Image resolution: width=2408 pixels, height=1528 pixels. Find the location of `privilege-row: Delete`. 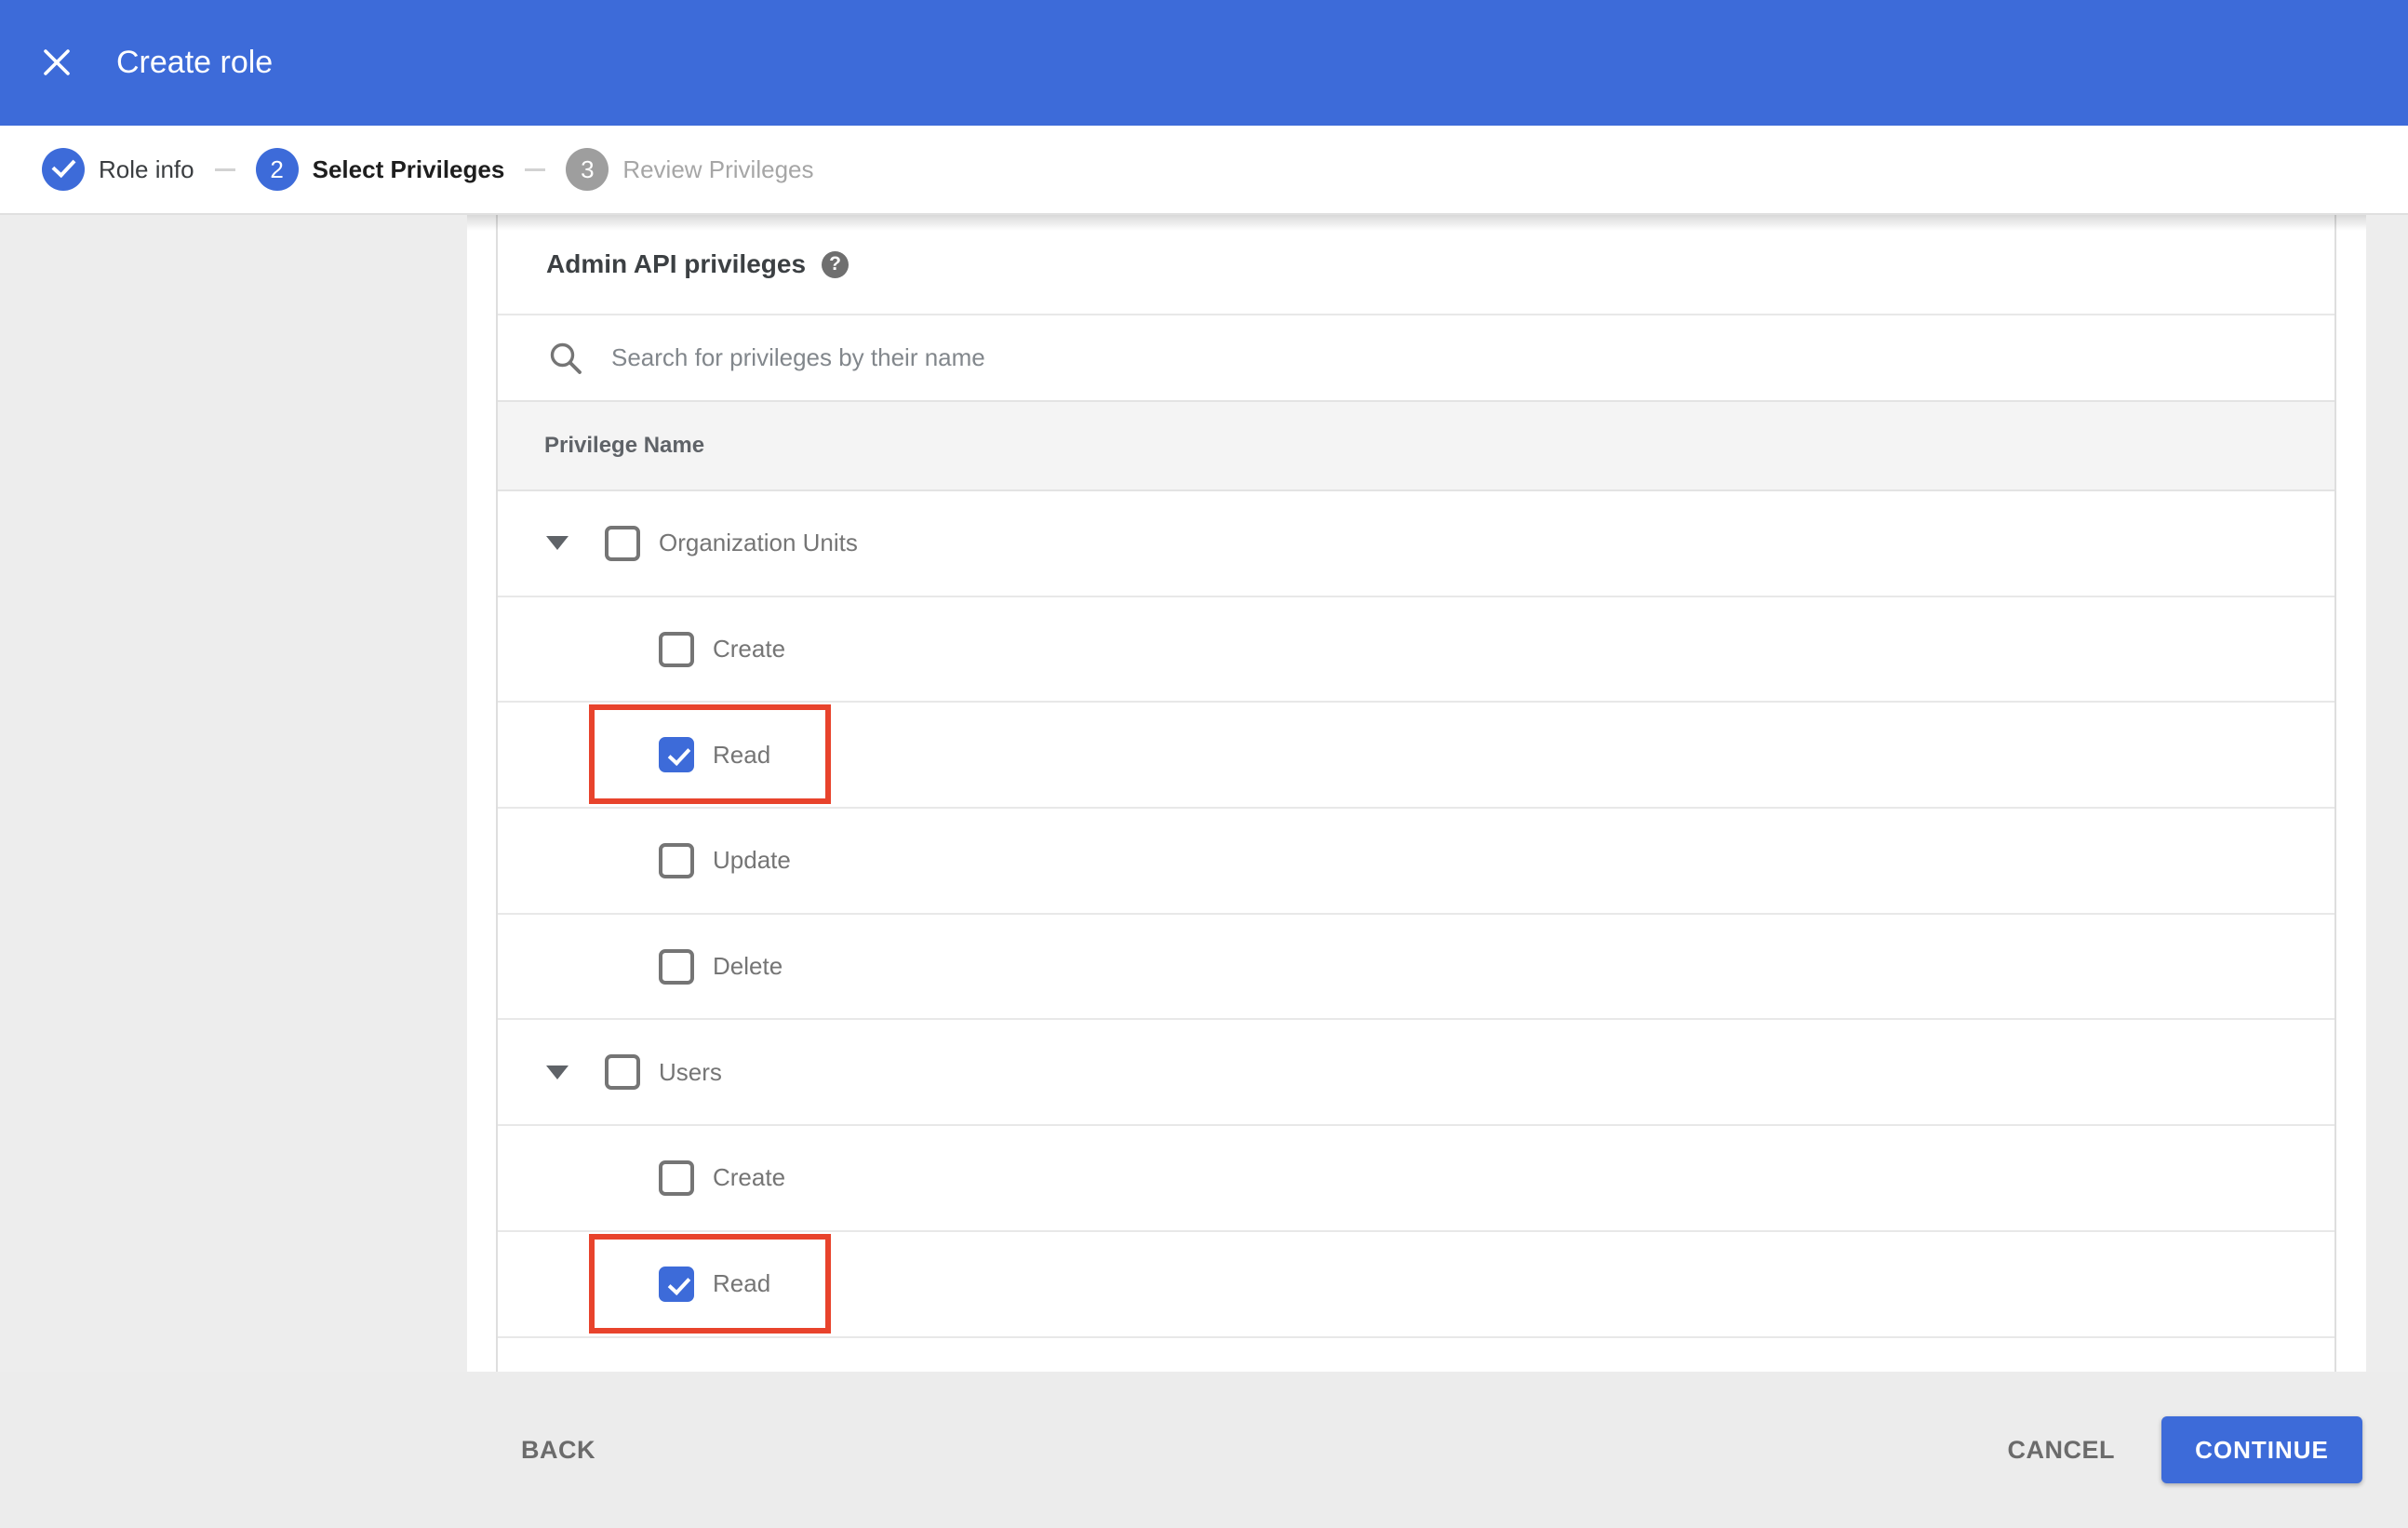

privilege-row: Delete is located at coordinates (1416, 968).